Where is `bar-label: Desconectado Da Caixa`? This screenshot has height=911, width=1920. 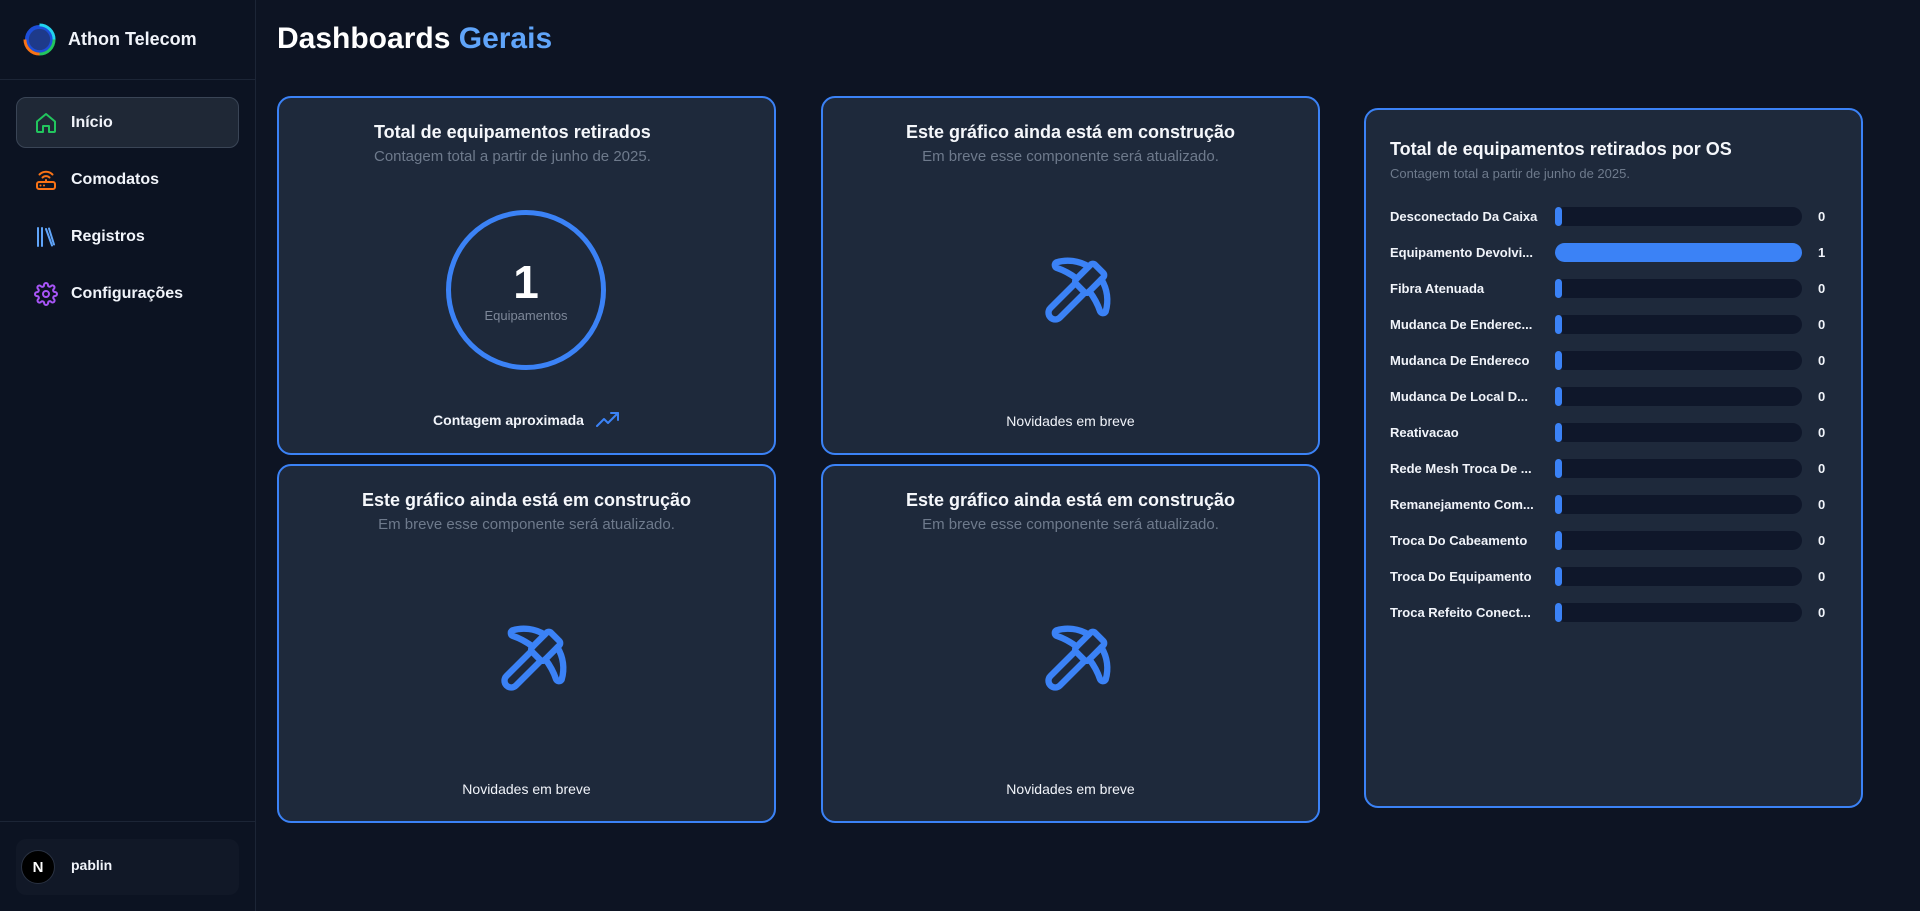
bar-label: Desconectado Da Caixa is located at coordinates (1464, 216).